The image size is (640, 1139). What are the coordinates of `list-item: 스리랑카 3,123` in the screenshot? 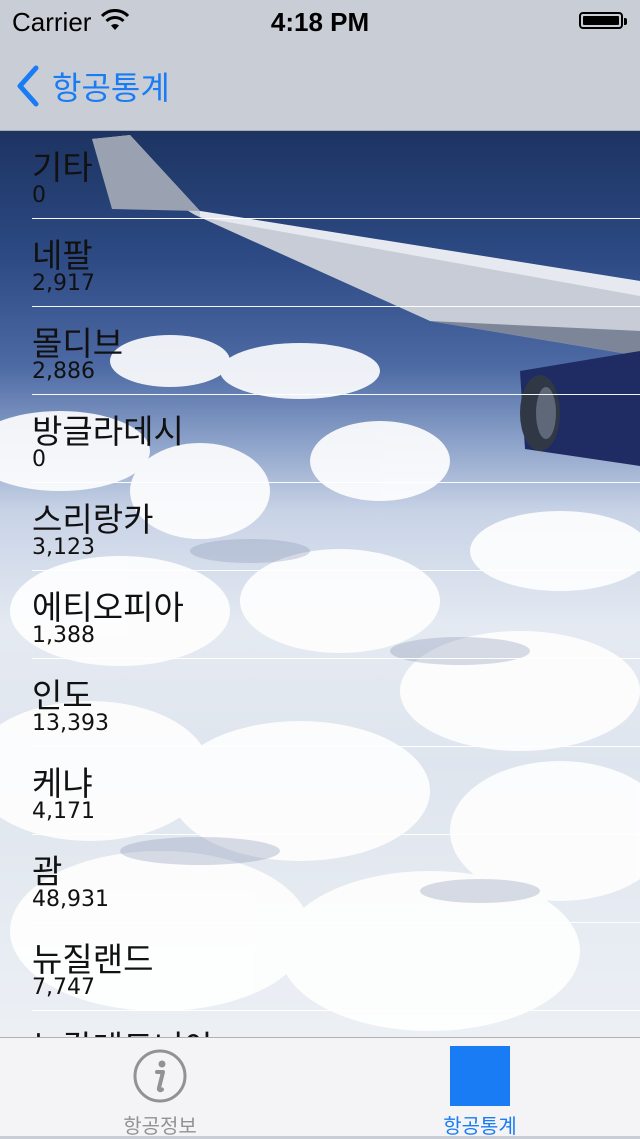 It's located at (336, 527).